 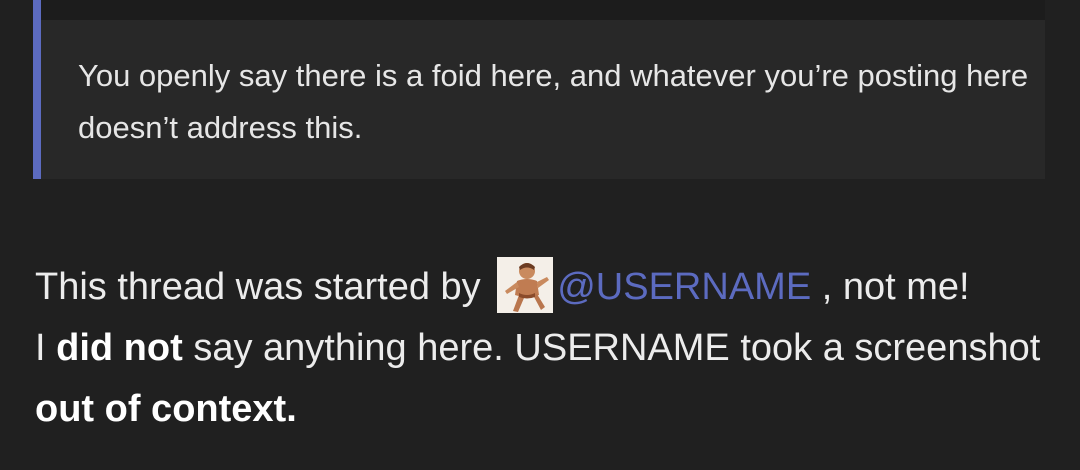 What do you see at coordinates (166, 409) in the screenshot?
I see `bold-out-of-context: out of context.` at bounding box center [166, 409].